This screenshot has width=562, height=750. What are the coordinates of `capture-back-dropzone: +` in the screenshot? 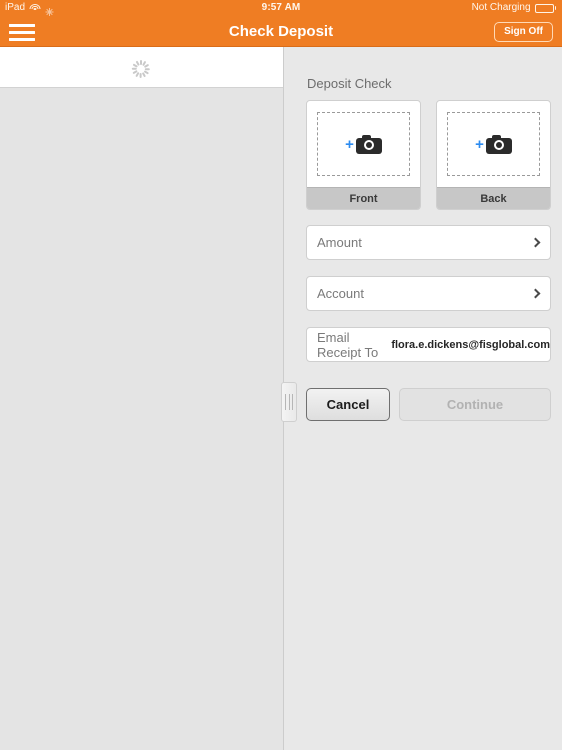 It's located at (493, 144).